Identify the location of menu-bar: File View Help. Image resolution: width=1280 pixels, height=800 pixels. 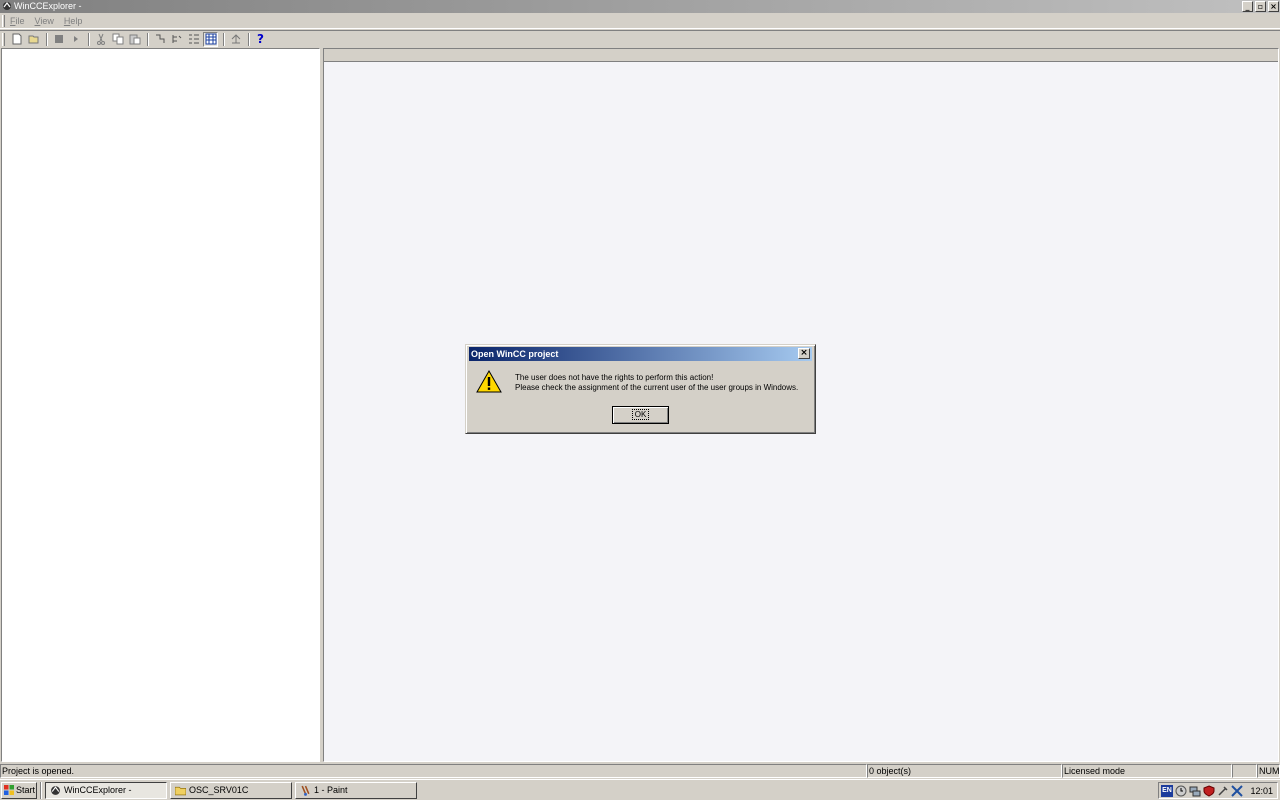
(640, 21).